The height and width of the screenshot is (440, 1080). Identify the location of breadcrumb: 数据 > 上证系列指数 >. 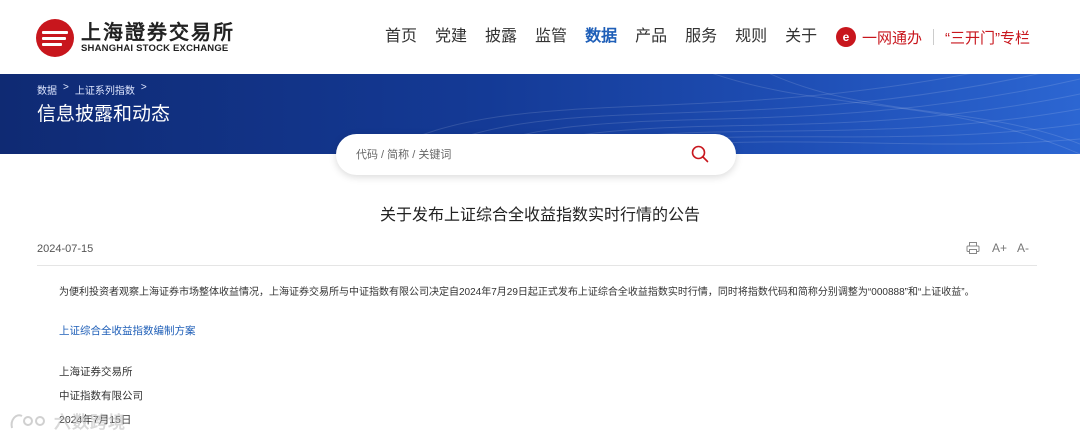
(95, 89).